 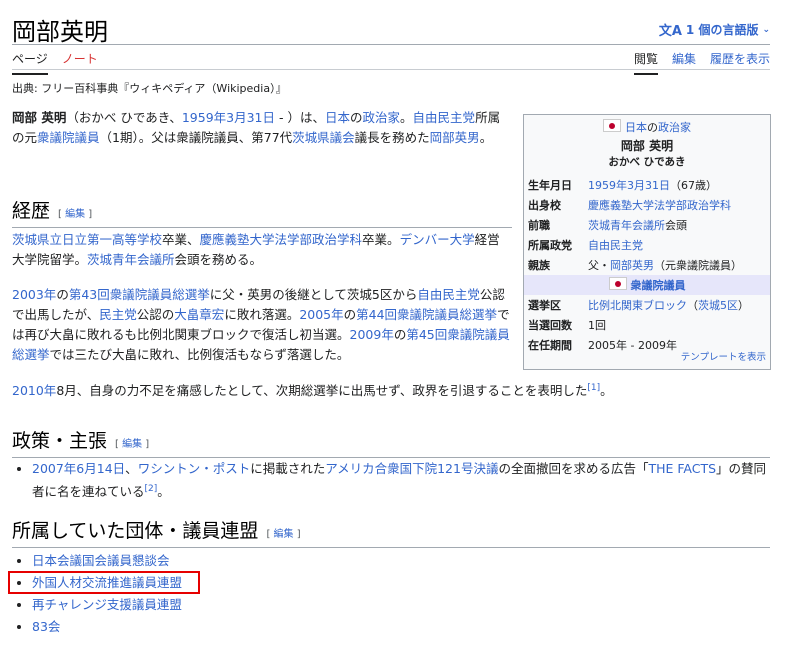 What do you see at coordinates (139, 294) in the screenshot?
I see `link-43rd-election: 第43回衆議院議員総選挙` at bounding box center [139, 294].